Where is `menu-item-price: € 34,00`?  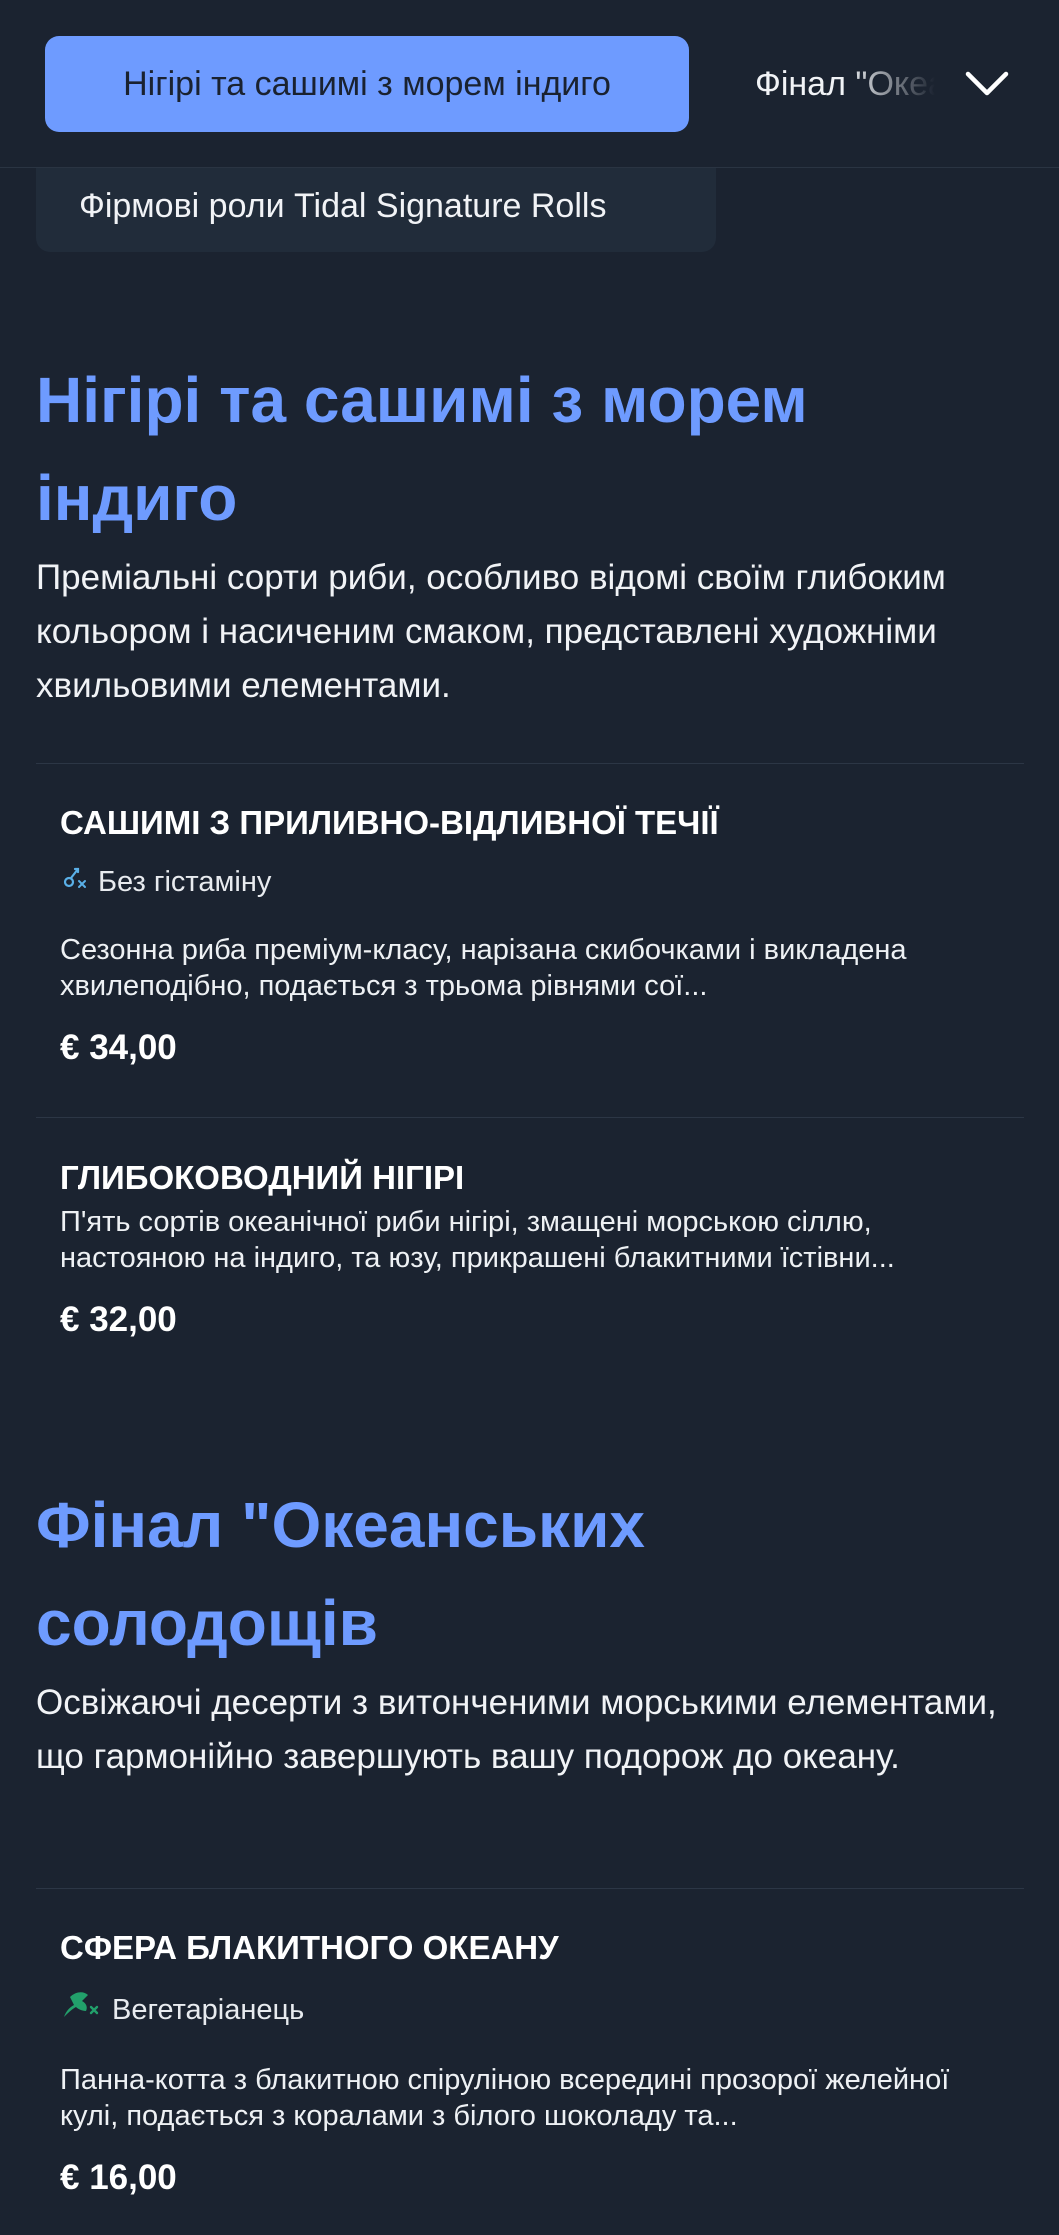
menu-item-price: € 34,00 is located at coordinates (118, 1047).